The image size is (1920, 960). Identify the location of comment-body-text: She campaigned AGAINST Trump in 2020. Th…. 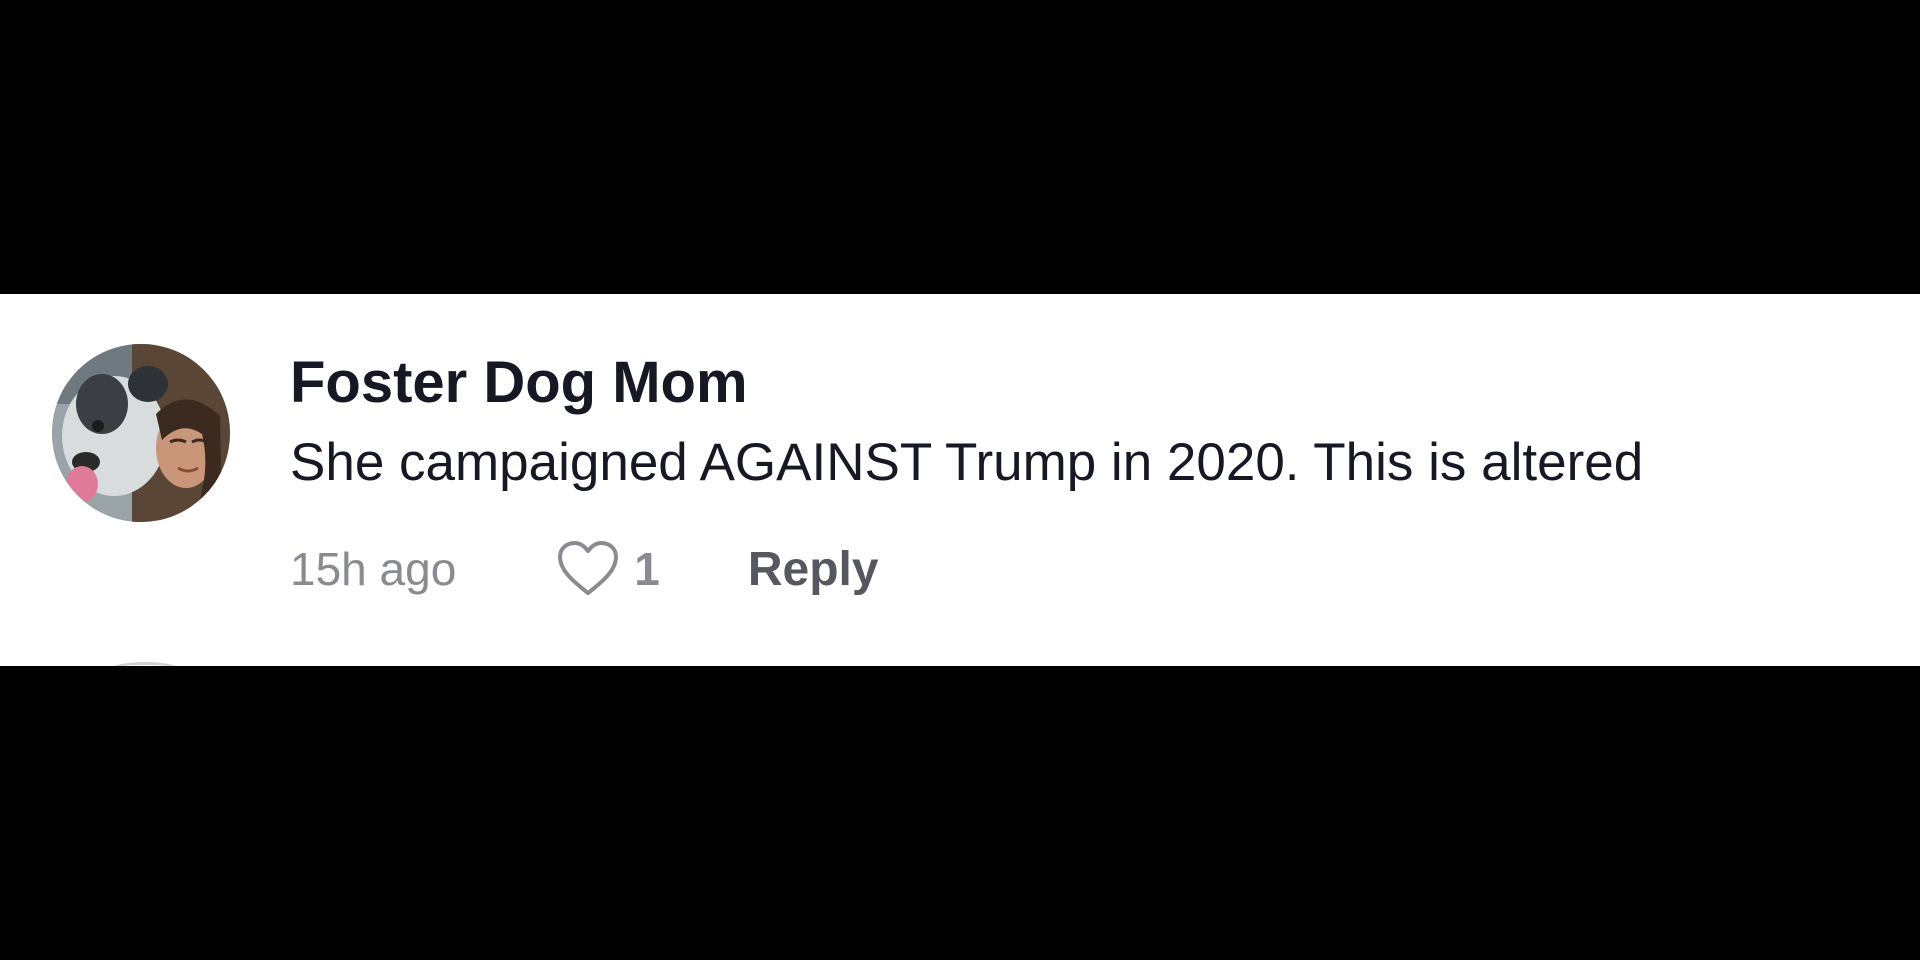
(967, 462).